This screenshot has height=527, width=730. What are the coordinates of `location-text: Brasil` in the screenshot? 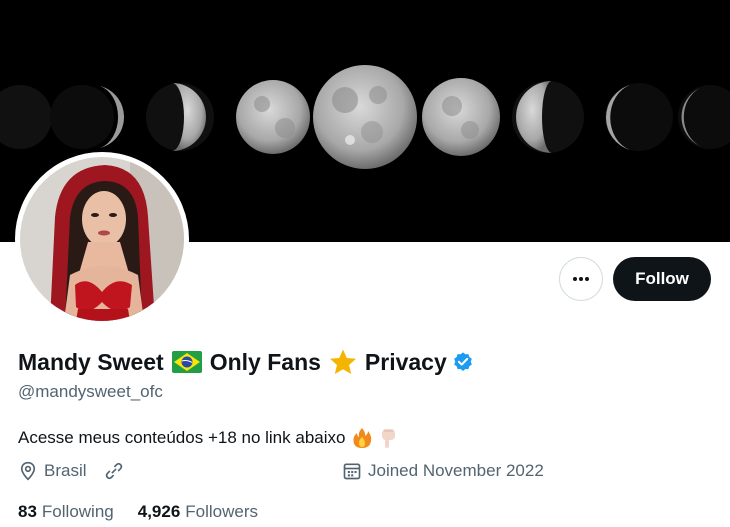 It's located at (65, 470).